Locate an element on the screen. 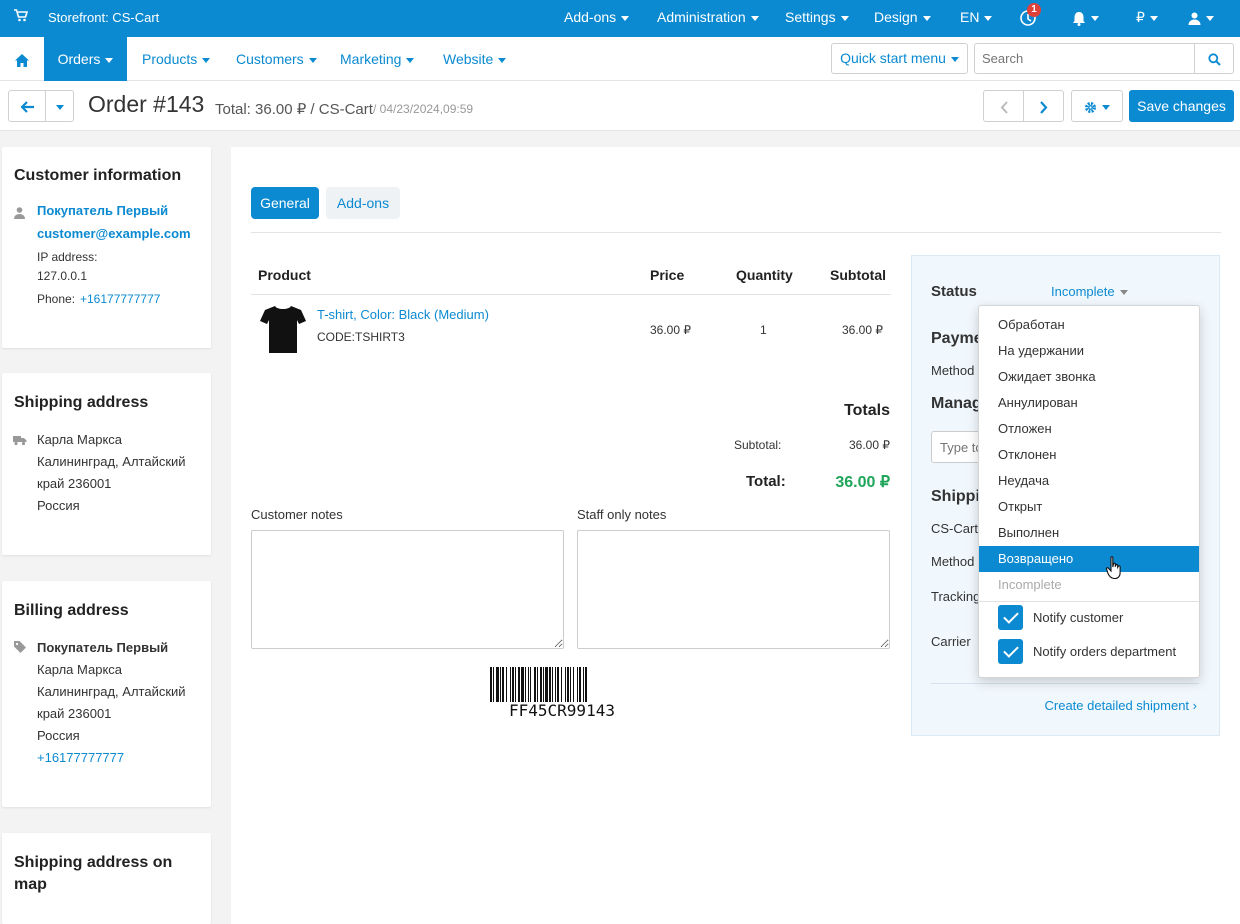 The width and height of the screenshot is (1240, 924). customer-name-link: Покупатель Первый is located at coordinates (102, 210).